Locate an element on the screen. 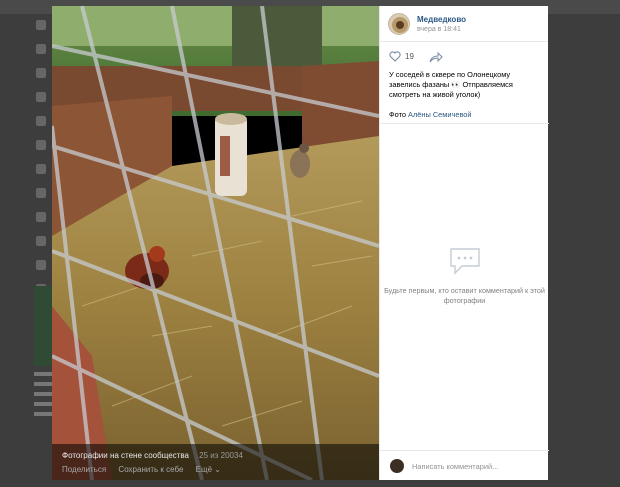  comment-box is located at coordinates (464, 465).